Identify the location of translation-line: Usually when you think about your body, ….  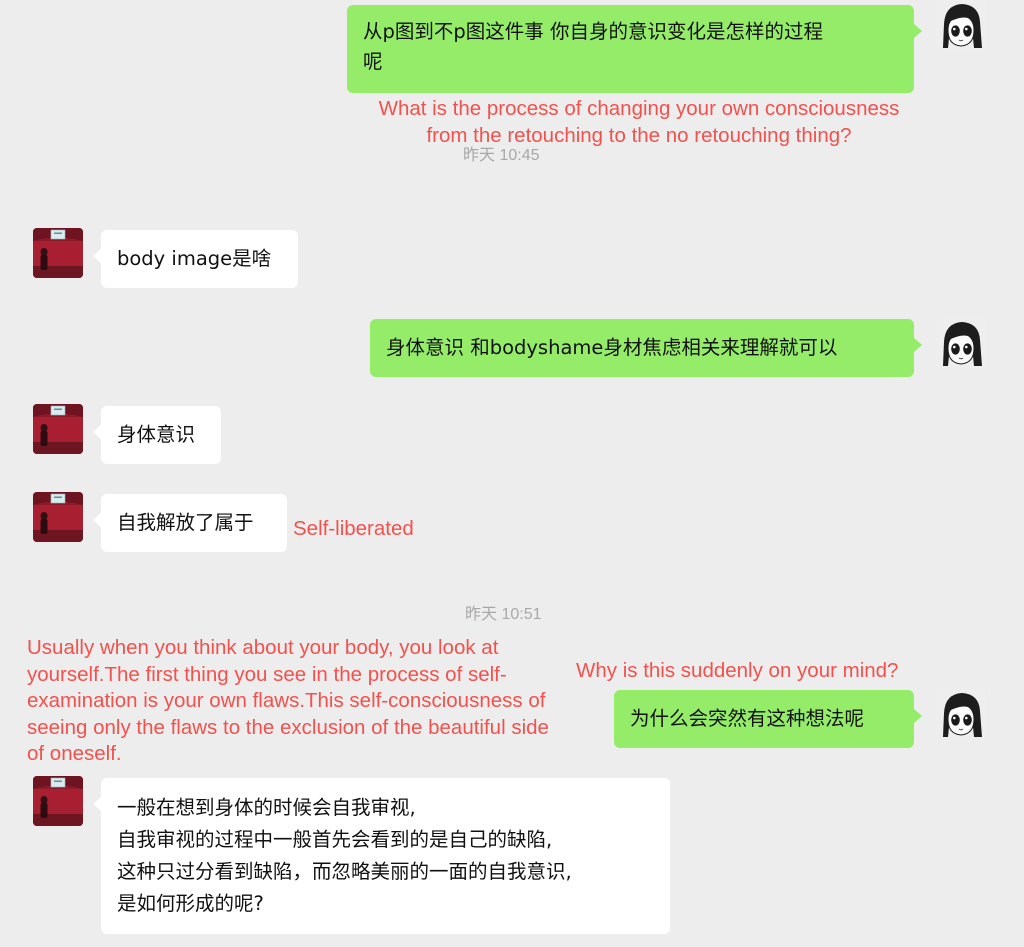
(263, 647).